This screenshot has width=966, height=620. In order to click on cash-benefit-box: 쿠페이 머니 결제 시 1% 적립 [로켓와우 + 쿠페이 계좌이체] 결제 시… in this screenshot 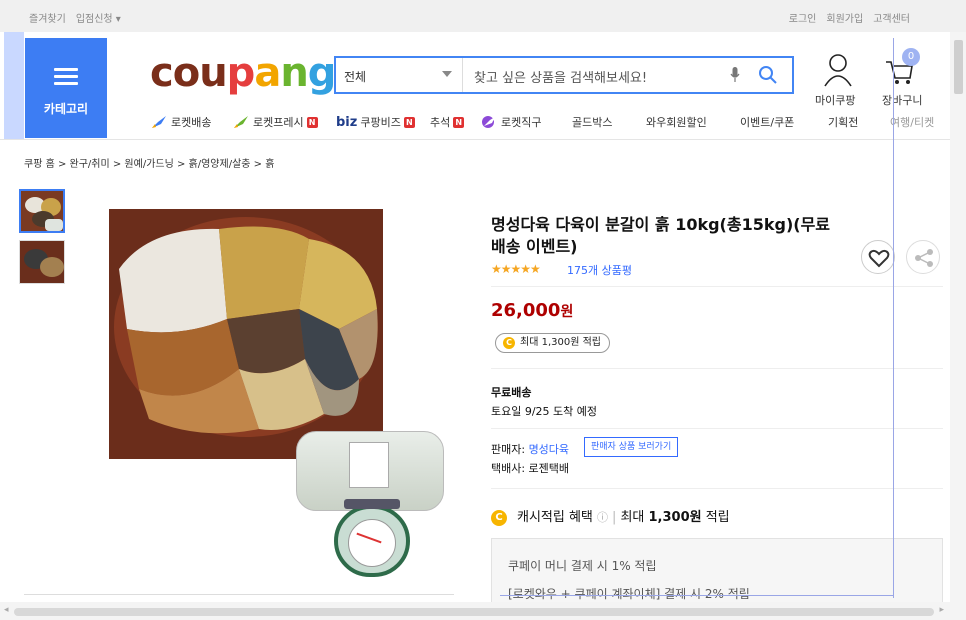, I will do `click(717, 573)`.